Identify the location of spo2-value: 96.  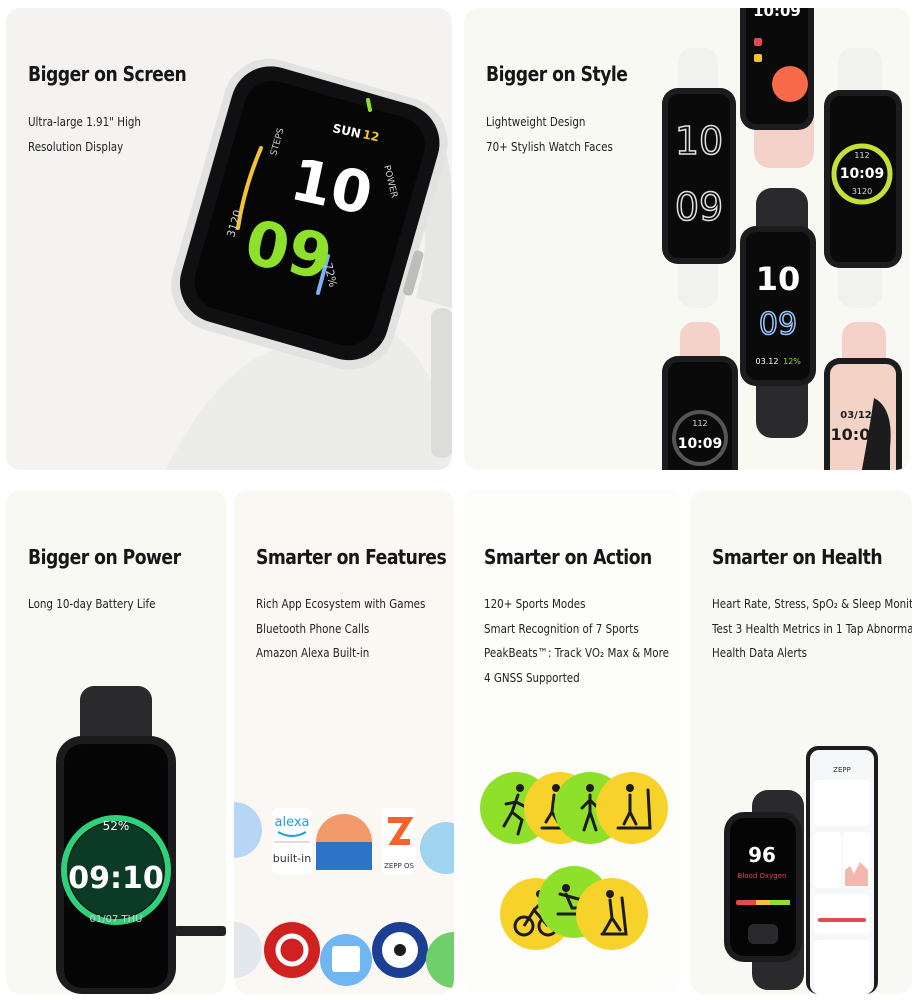
(762, 855).